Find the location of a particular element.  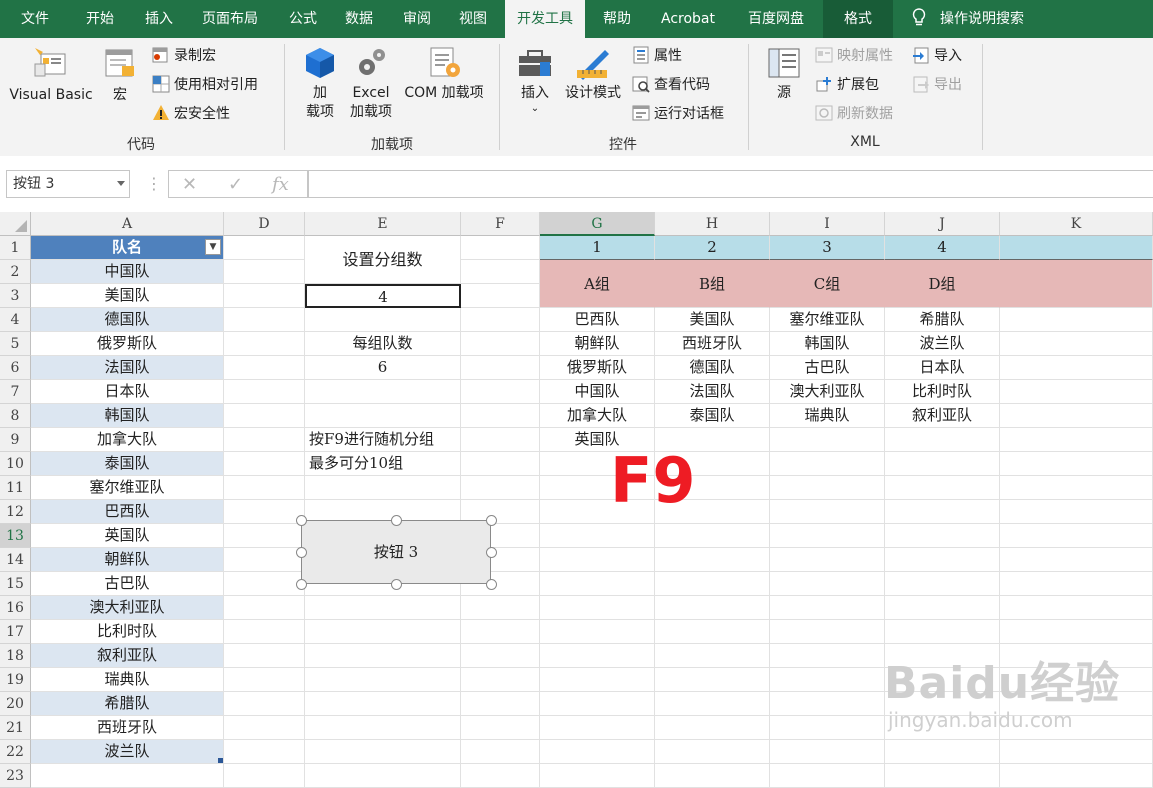

row-header-17: 17 is located at coordinates (15, 632).